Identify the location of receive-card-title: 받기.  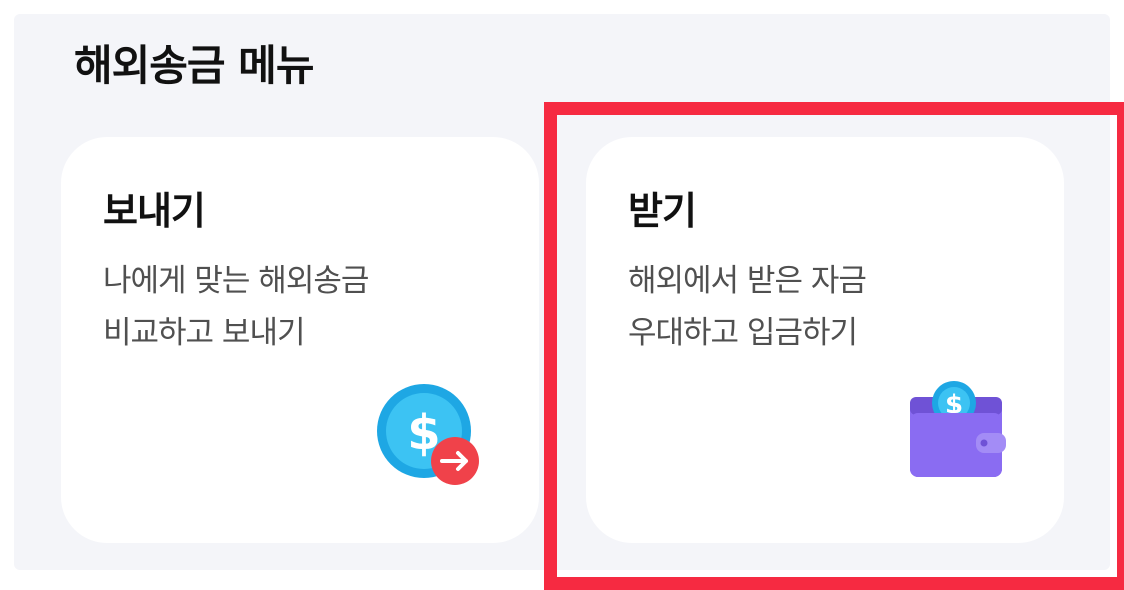
(662, 211).